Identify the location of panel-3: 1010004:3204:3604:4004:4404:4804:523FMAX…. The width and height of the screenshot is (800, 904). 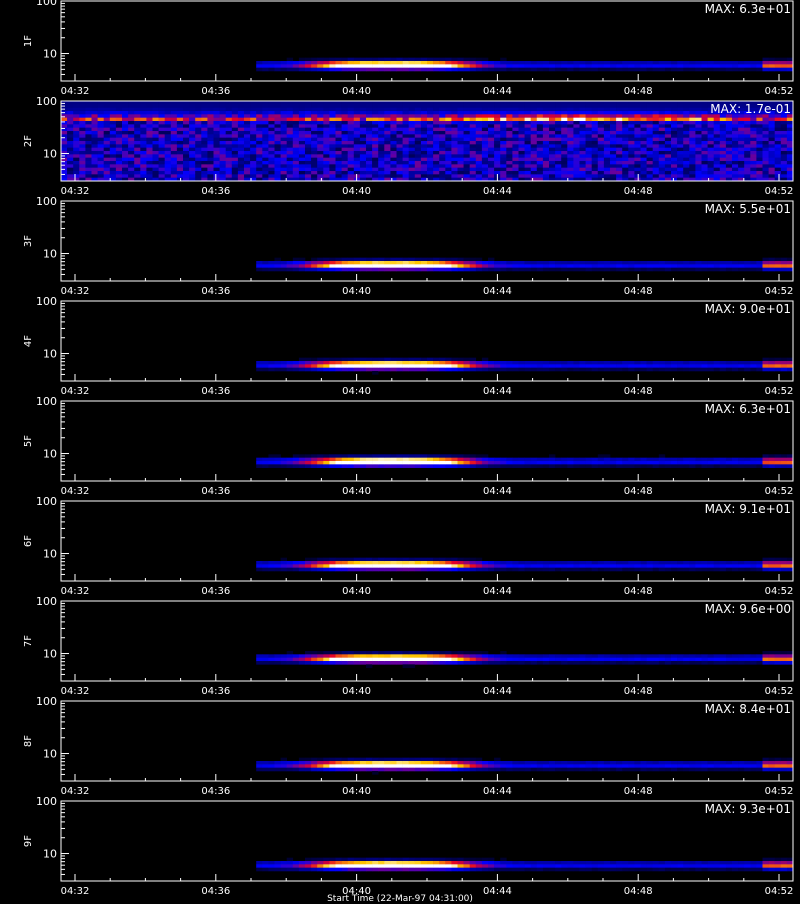
(408, 246).